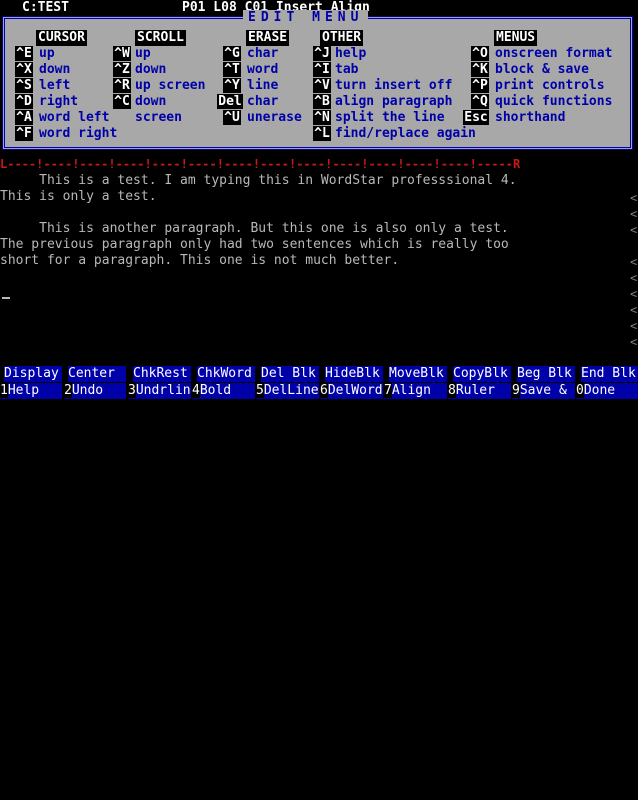 This screenshot has width=638, height=800. What do you see at coordinates (122, 101) in the screenshot?
I see `keycap-ctrl-c: ^C` at bounding box center [122, 101].